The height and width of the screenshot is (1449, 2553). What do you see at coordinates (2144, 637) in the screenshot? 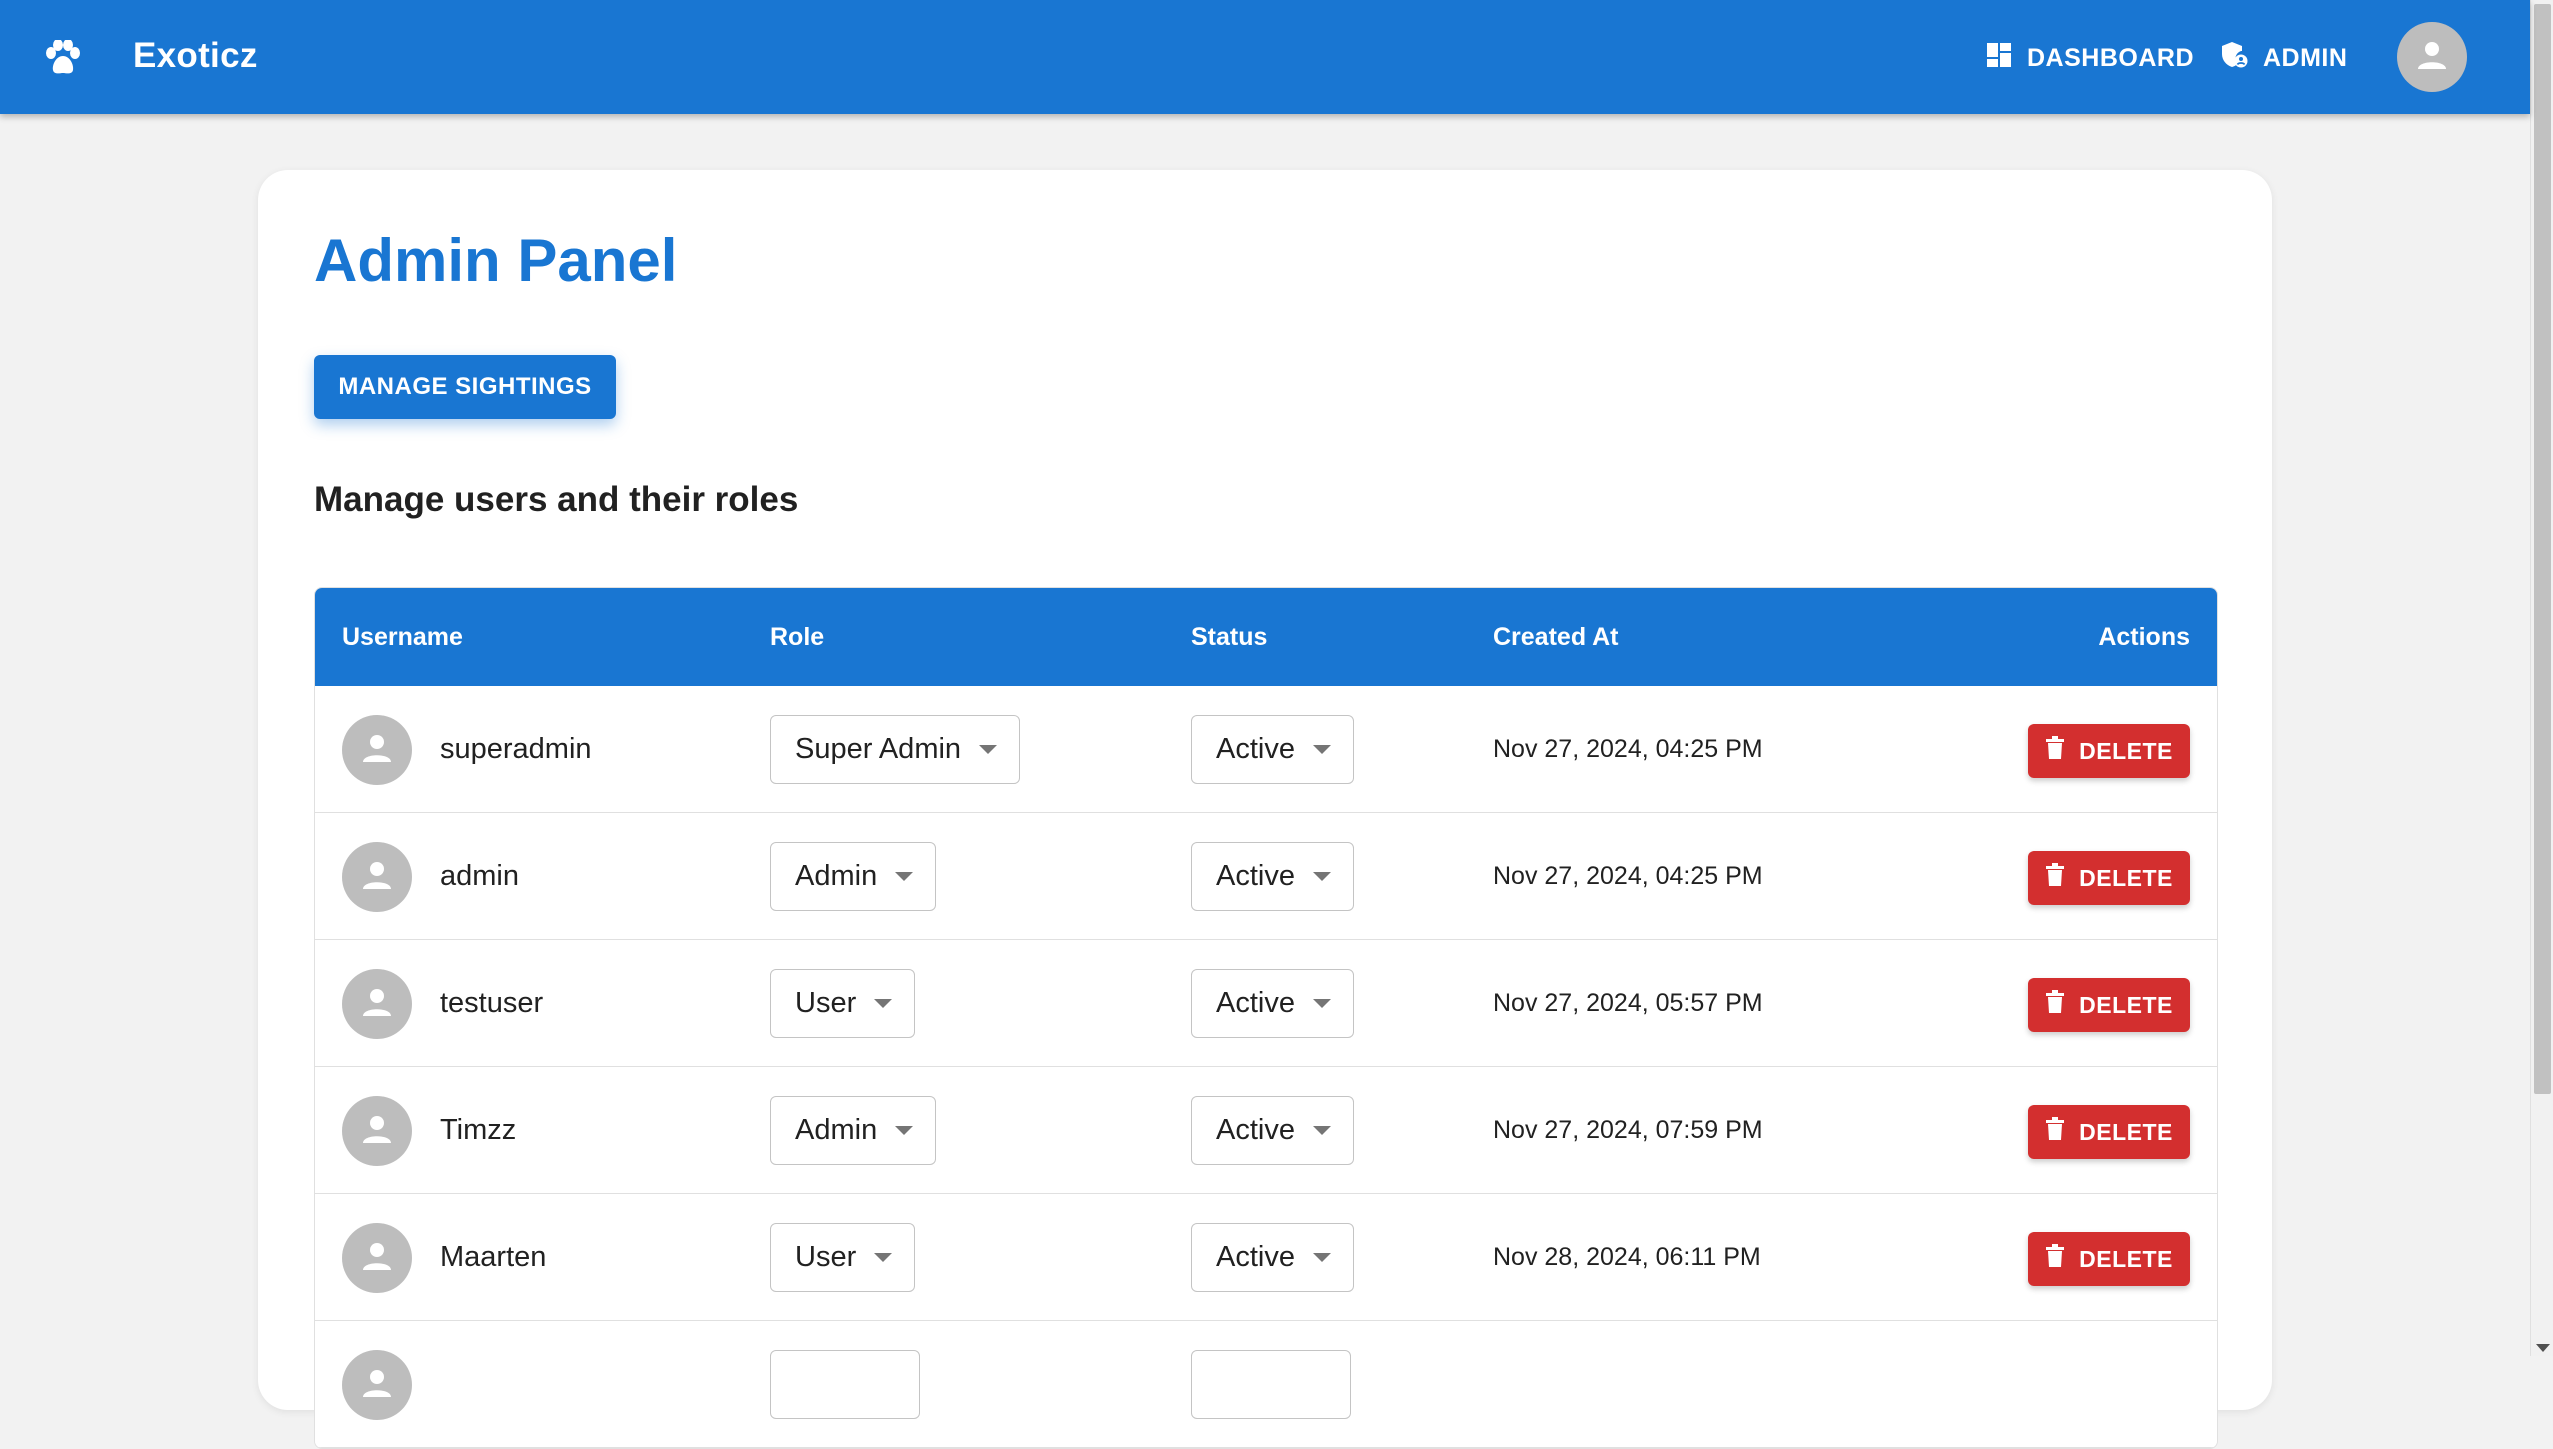
I see `header-actions: Actions` at bounding box center [2144, 637].